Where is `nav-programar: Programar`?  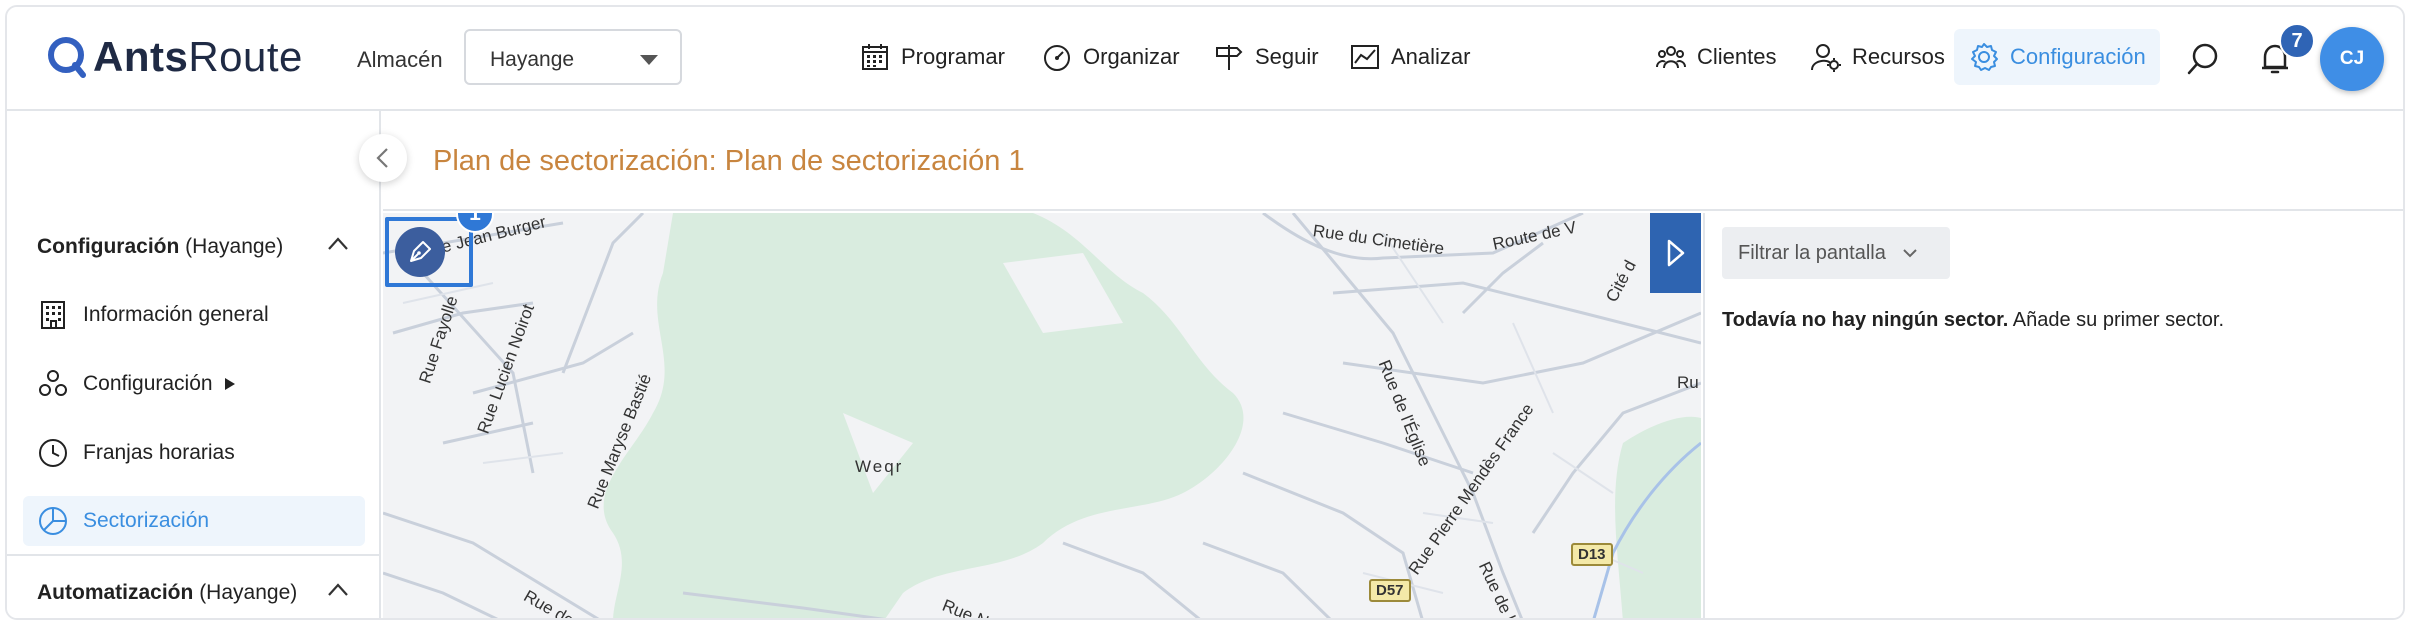
nav-programar: Programar is located at coordinates (932, 57).